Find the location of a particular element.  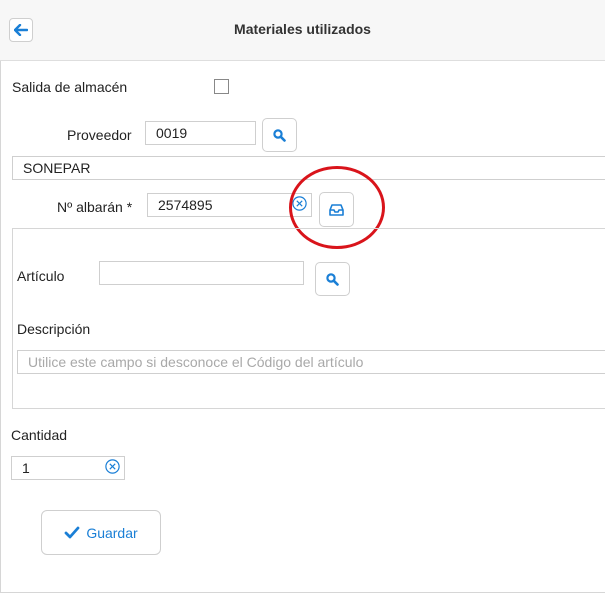

proveedor-search-button is located at coordinates (279, 135).